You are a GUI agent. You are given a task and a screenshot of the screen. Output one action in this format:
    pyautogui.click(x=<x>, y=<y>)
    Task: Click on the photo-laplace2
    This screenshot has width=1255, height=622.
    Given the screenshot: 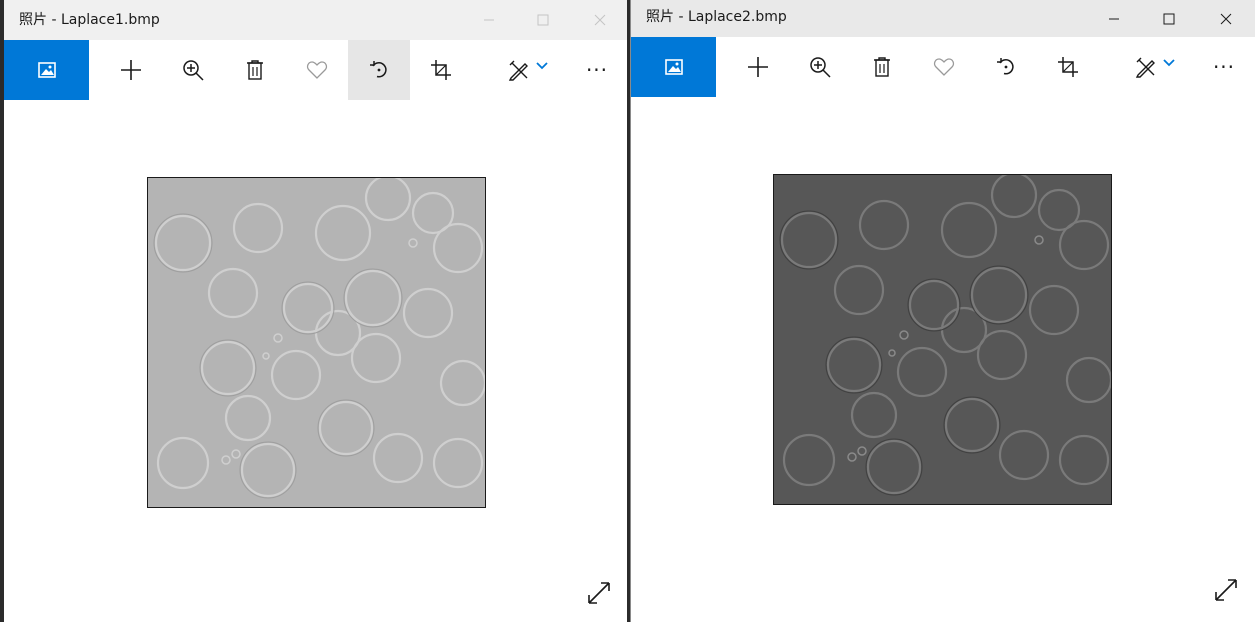 What is the action you would take?
    pyautogui.click(x=942, y=339)
    